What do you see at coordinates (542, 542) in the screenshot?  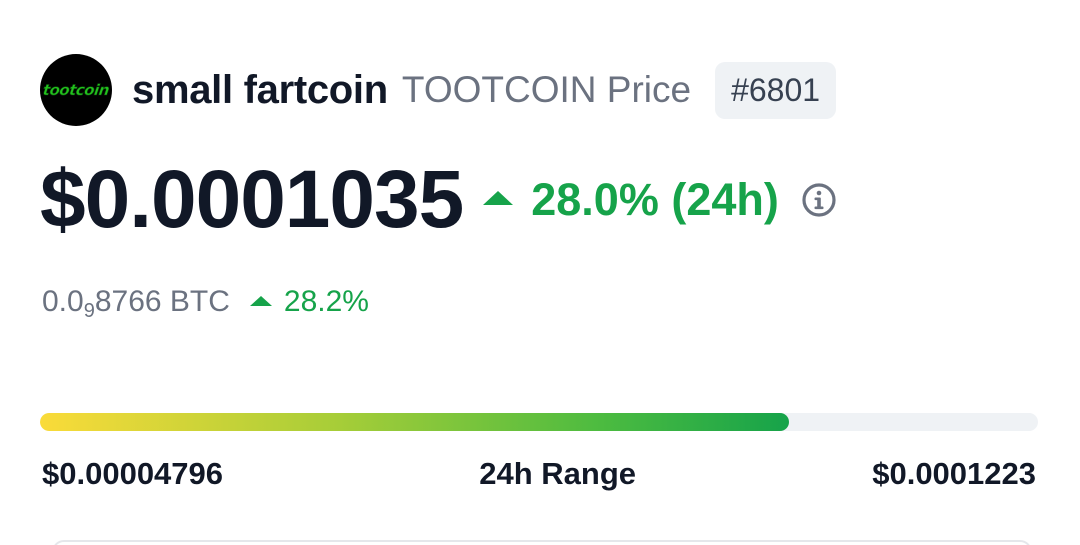 I see `next-card-edge` at bounding box center [542, 542].